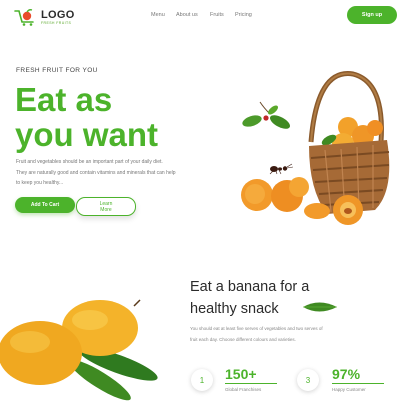 Image resolution: width=403 pixels, height=404 pixels. Describe the element at coordinates (158, 15) in the screenshot. I see `nav-menu: Menu` at that location.